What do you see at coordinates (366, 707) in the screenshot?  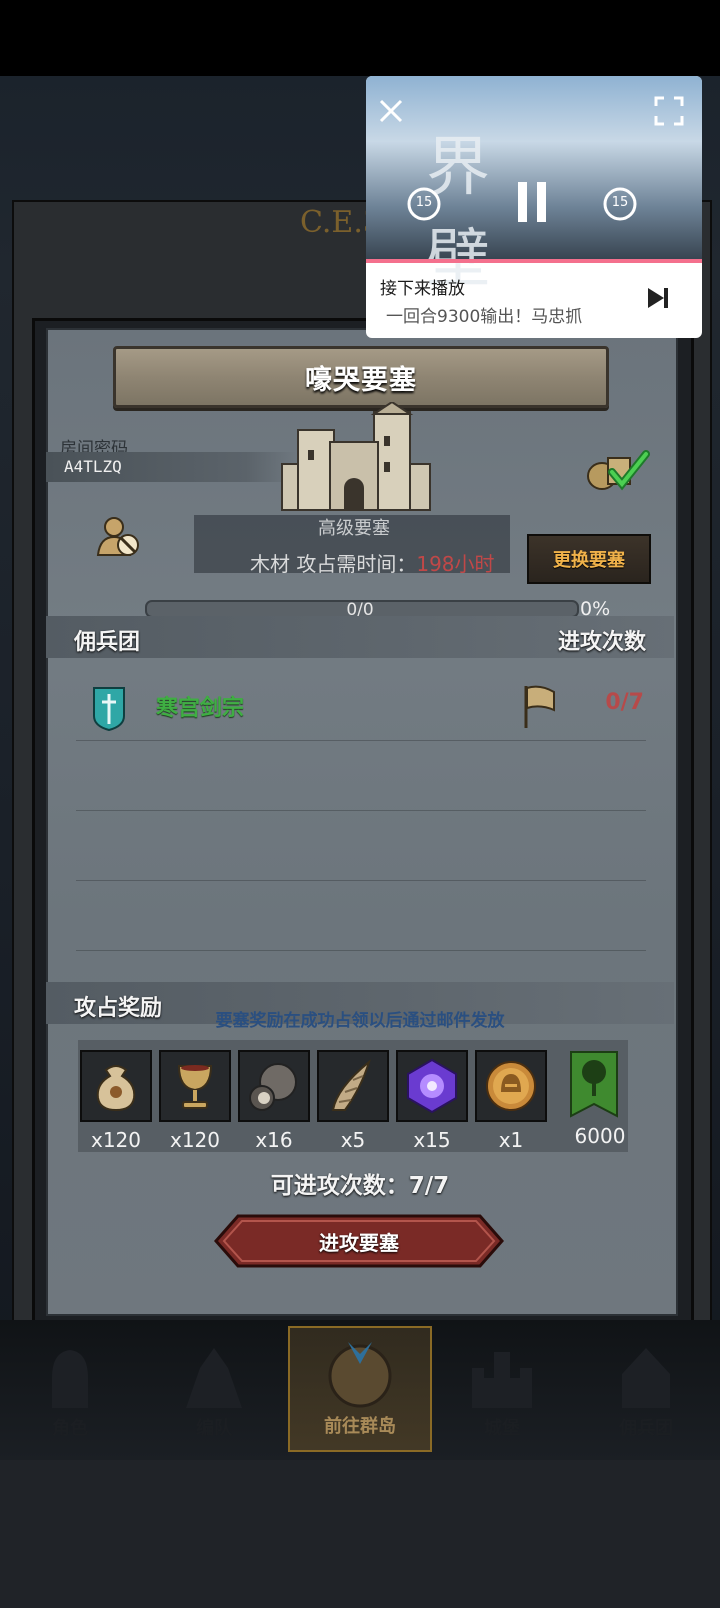 I see `mercenary-row: 寒宫剑宗 0/7` at bounding box center [366, 707].